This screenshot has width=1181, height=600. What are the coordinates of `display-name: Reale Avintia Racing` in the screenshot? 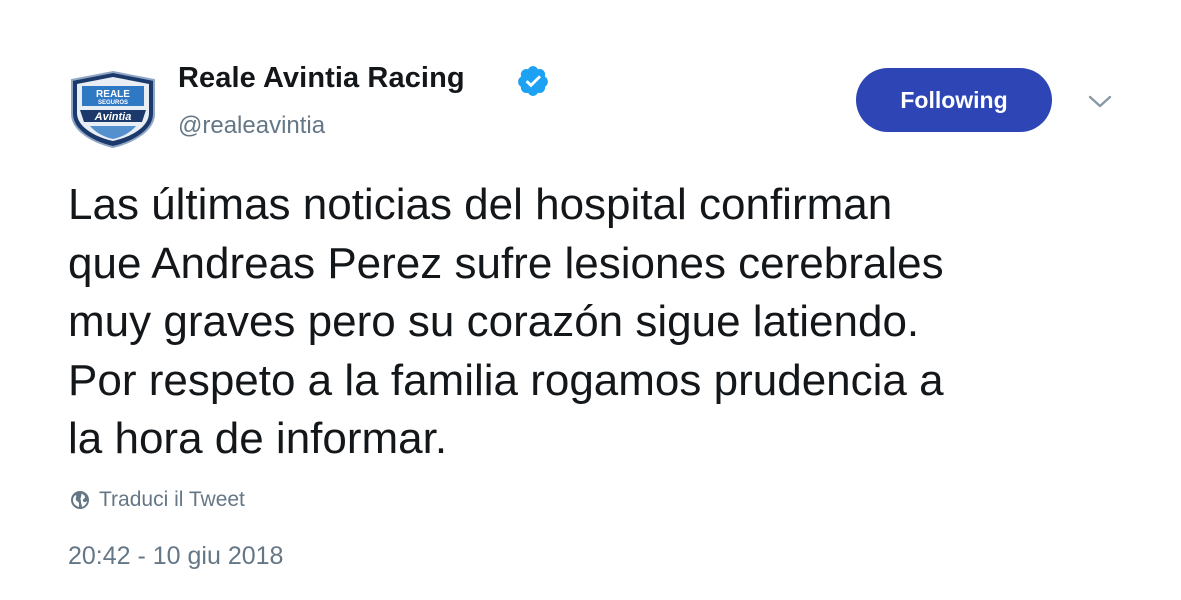 It's located at (321, 78).